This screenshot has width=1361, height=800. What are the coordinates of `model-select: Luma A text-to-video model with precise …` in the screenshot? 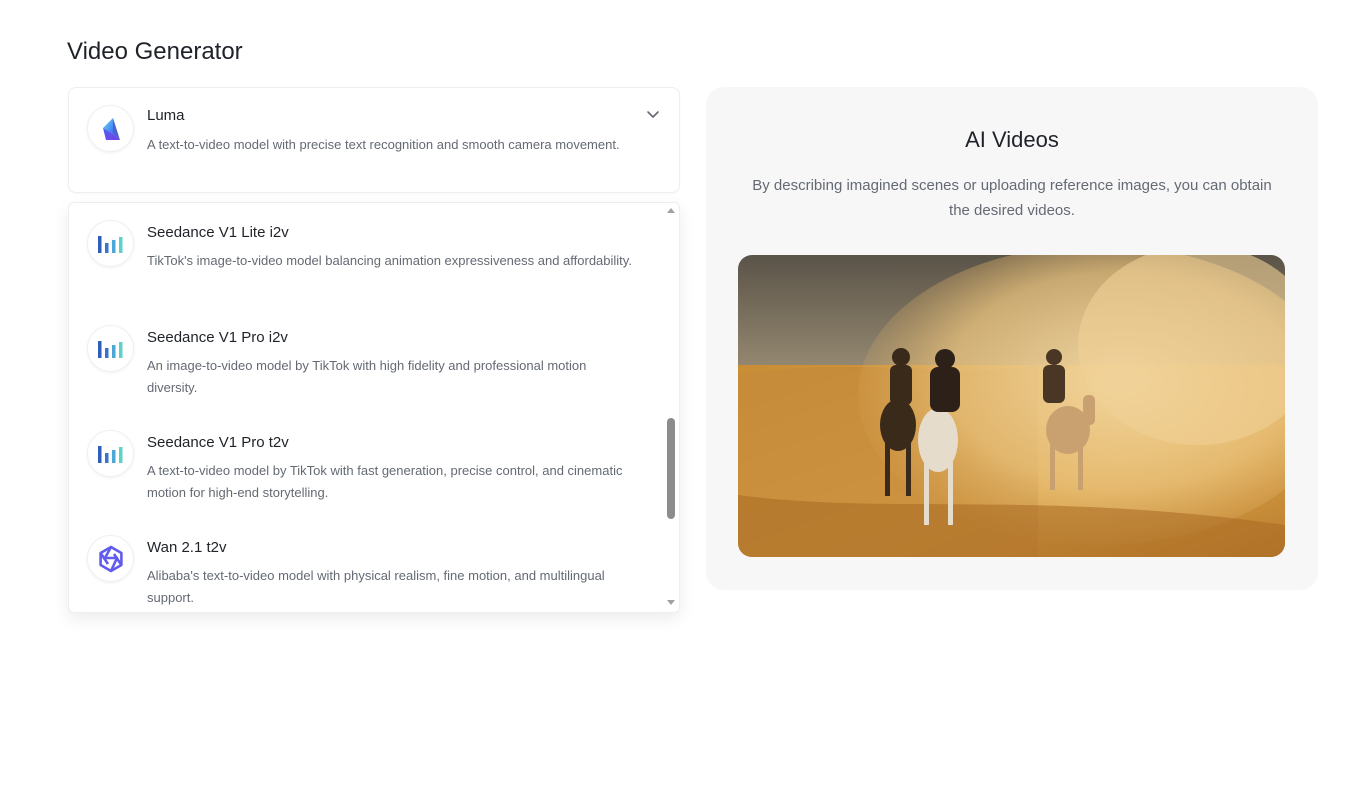 It's located at (374, 140).